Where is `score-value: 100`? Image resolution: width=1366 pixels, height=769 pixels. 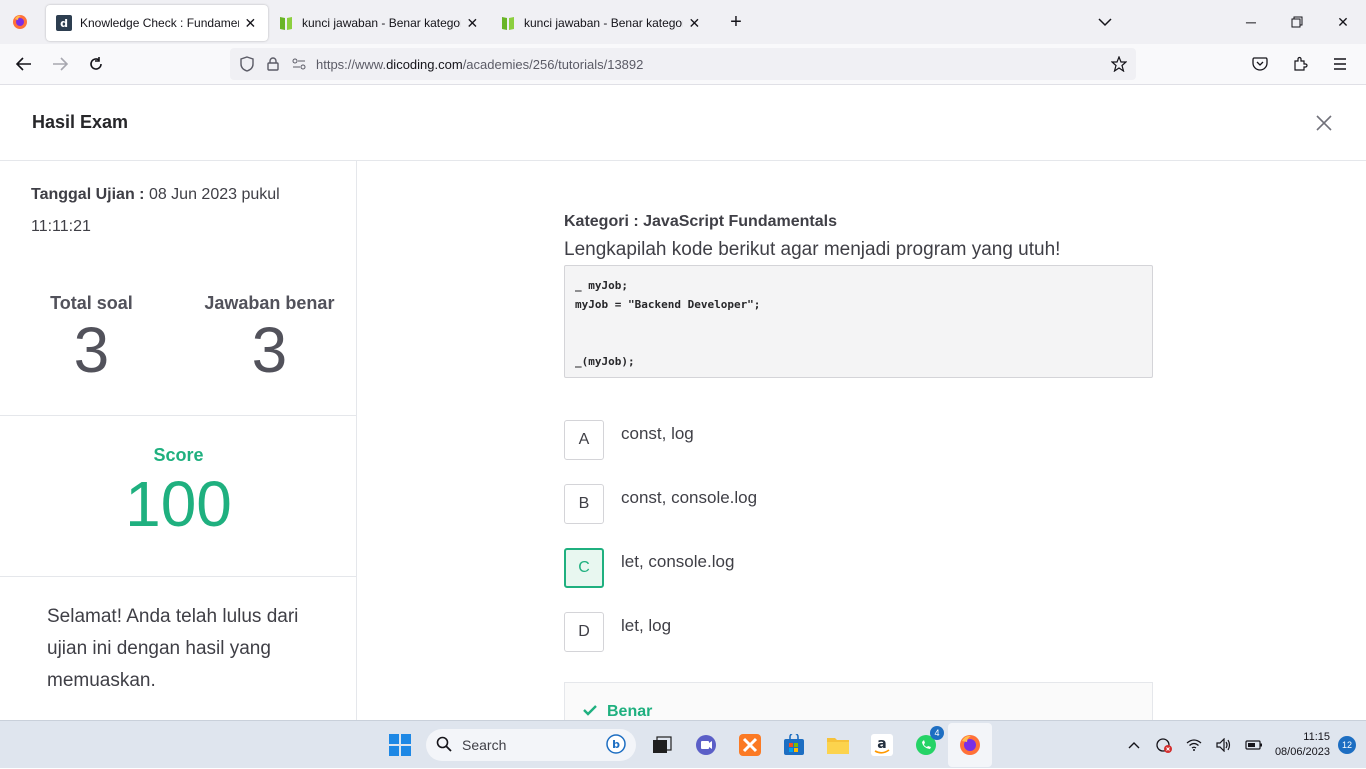
score-value: 100 is located at coordinates (178, 504).